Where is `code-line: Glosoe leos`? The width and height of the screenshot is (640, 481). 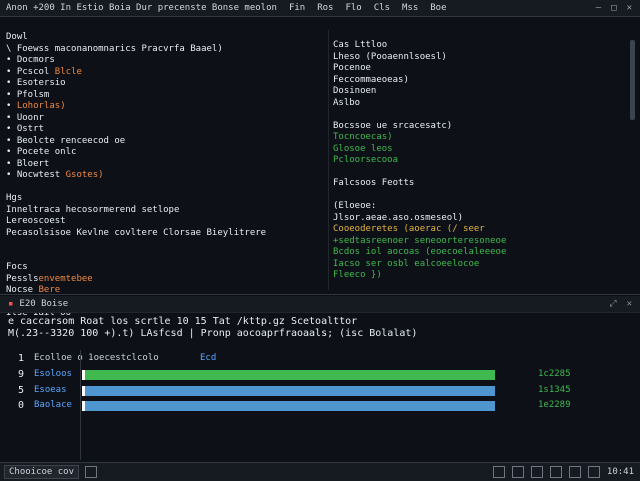 code-line: Glosoe leos is located at coordinates (363, 150).